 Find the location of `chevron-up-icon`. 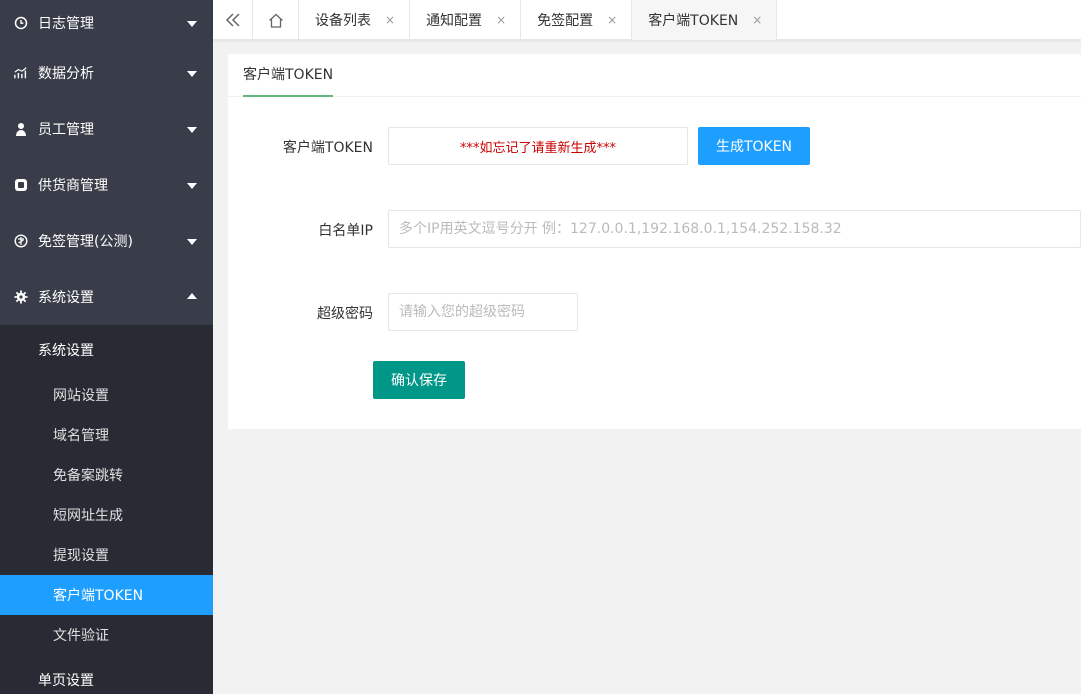

chevron-up-icon is located at coordinates (192, 296).